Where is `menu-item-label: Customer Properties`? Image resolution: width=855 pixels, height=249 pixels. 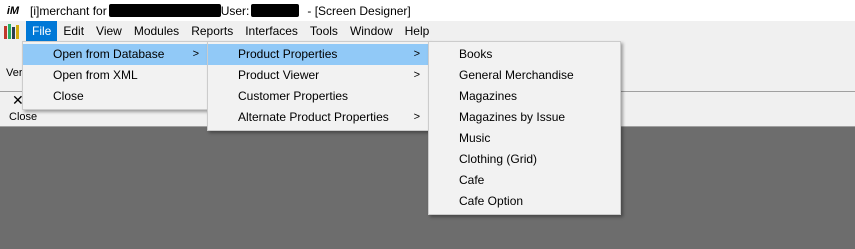 menu-item-label: Customer Properties is located at coordinates (293, 96).